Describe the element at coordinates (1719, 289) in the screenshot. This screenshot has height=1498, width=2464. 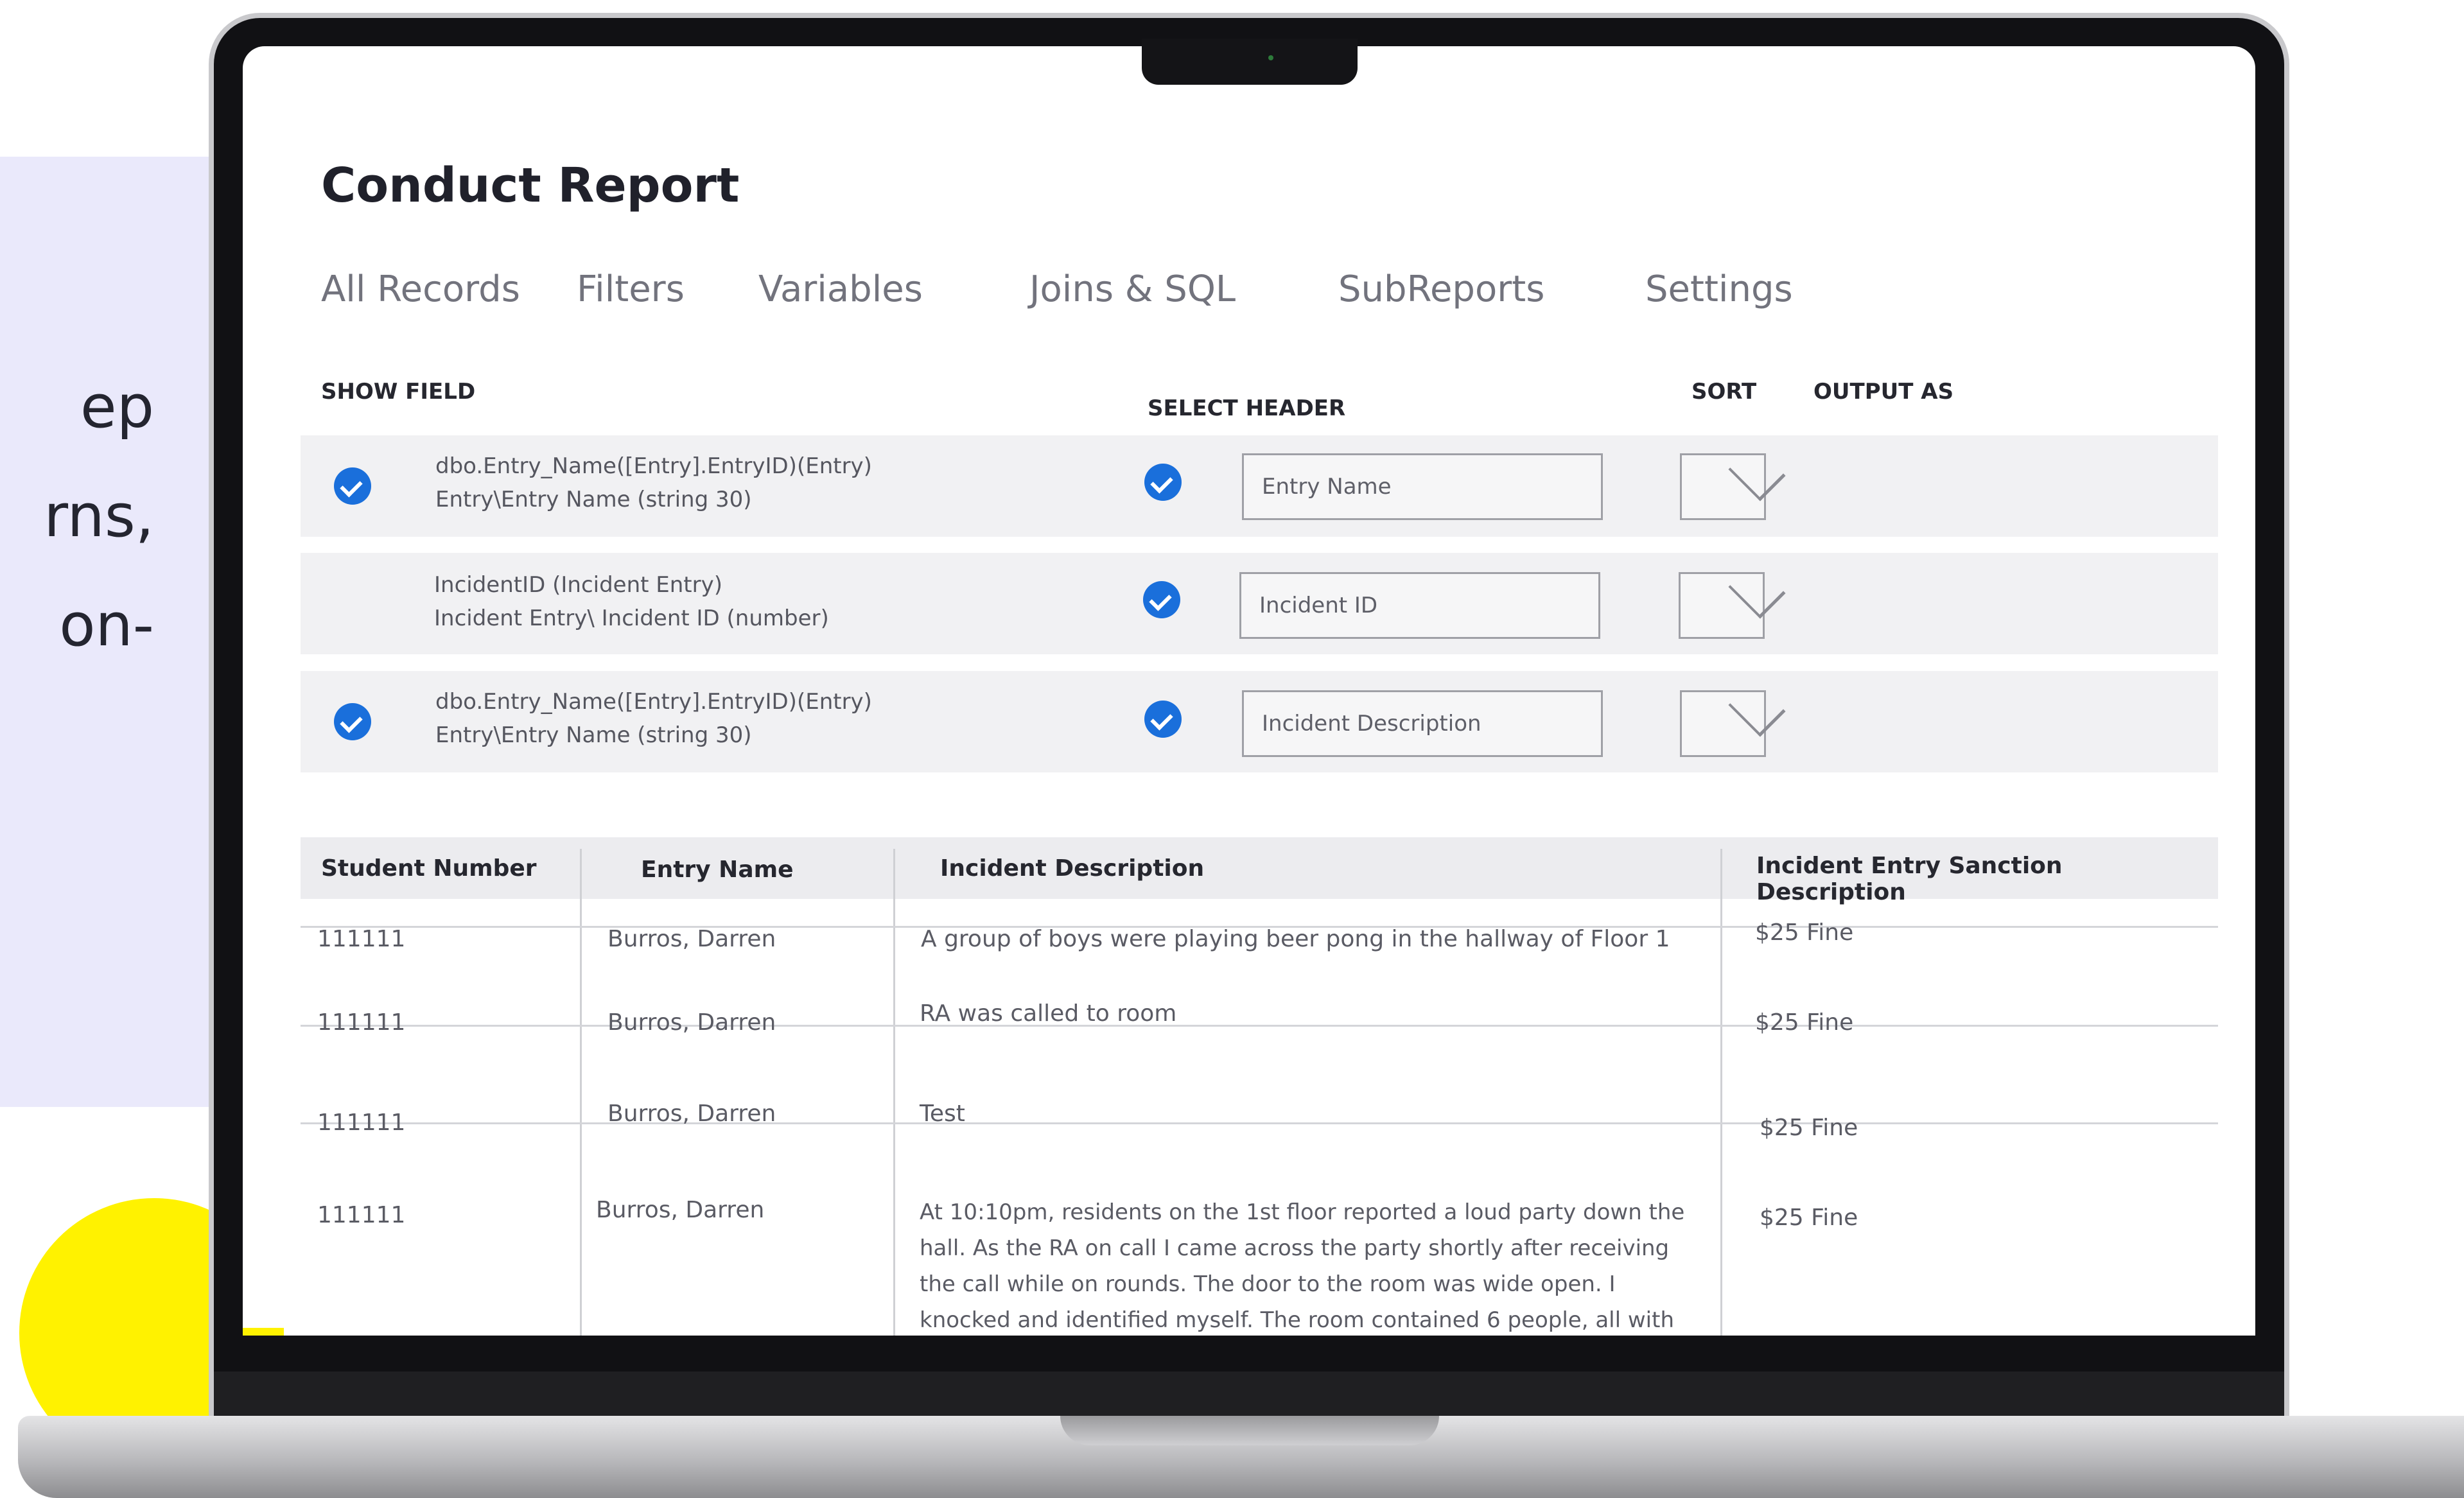
I see `tab-settings: Settings` at that location.